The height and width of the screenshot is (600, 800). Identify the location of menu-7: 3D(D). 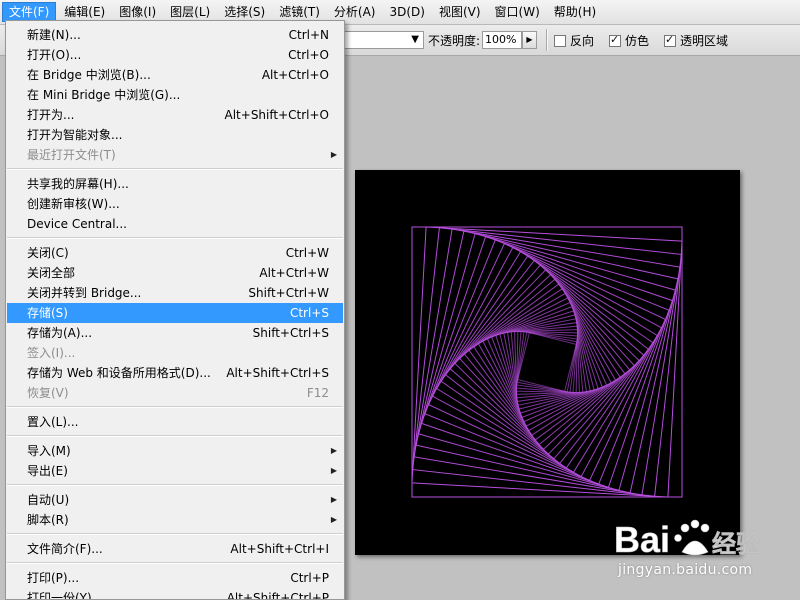
(406, 12).